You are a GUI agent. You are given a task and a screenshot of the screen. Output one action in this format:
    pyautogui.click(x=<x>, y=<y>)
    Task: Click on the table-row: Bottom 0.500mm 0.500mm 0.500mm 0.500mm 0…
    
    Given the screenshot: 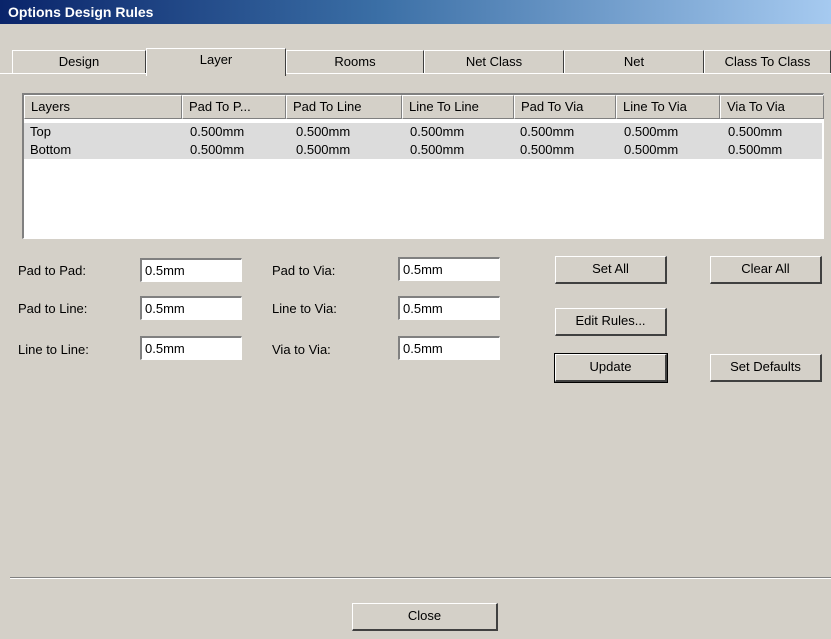 What is the action you would take?
    pyautogui.click(x=423, y=150)
    